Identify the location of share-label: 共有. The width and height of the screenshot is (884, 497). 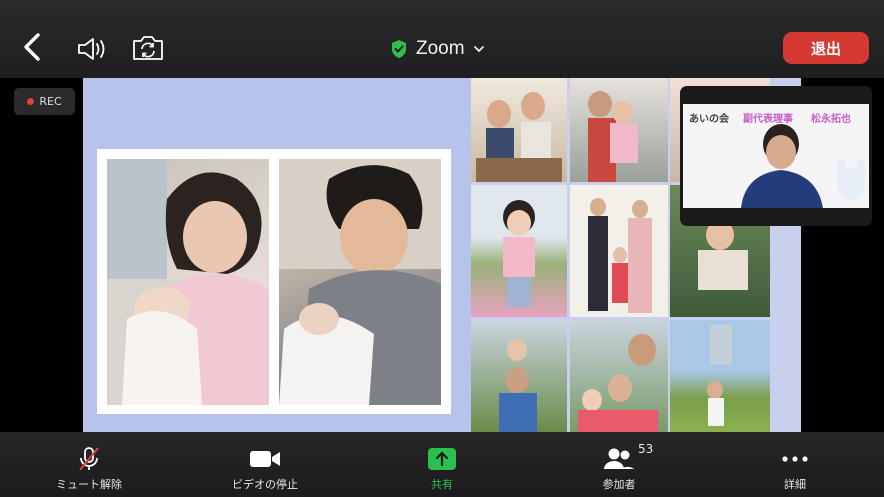
(442, 484).